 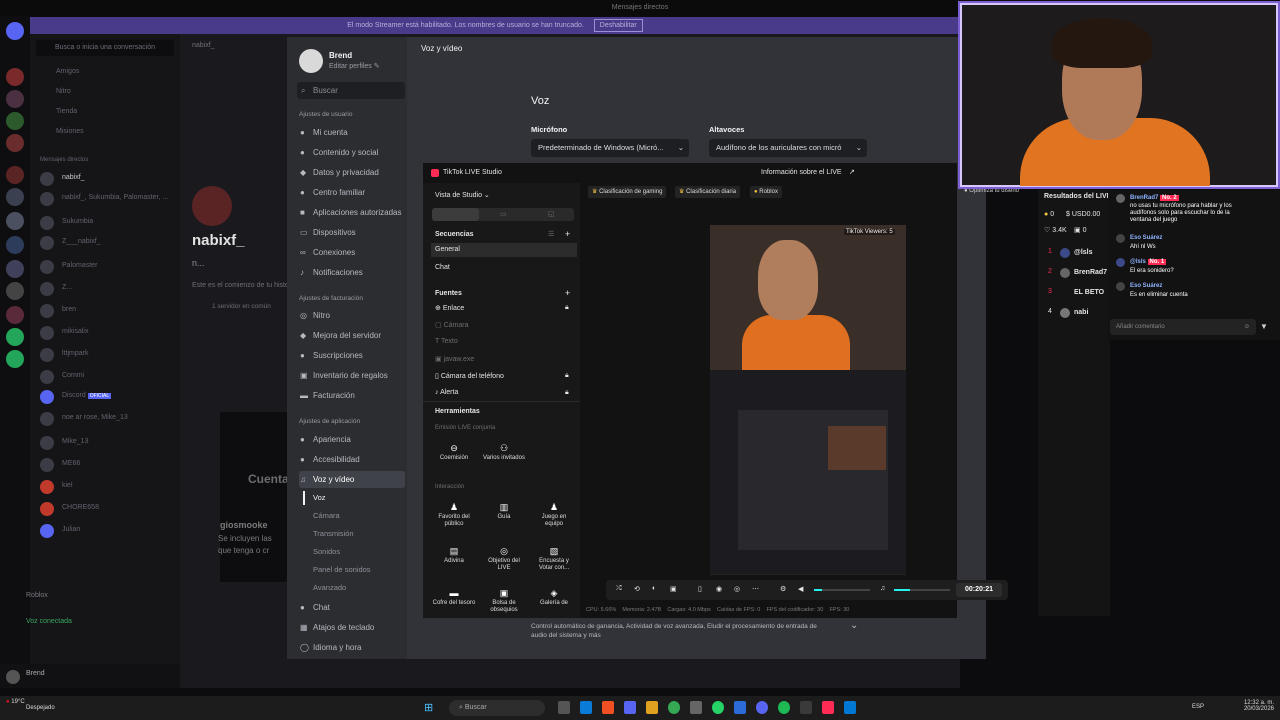 What do you see at coordinates (30, 705) in the screenshot?
I see `weather-widget: ● 19°C Despejado` at bounding box center [30, 705].